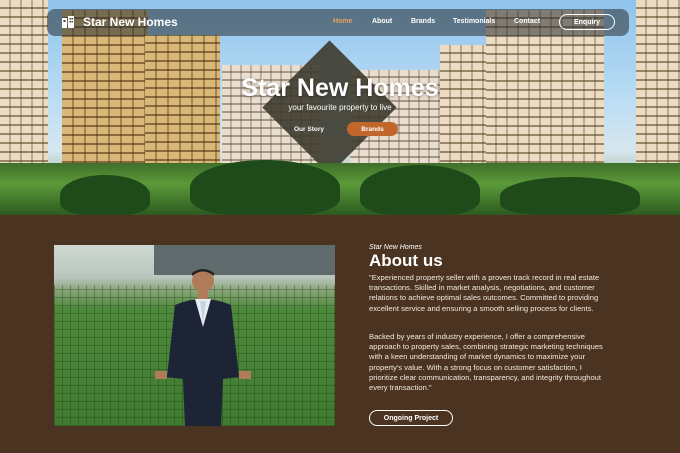 The image size is (680, 453). Describe the element at coordinates (130, 22) in the screenshot. I see `brand-name: Star New Homes` at that location.